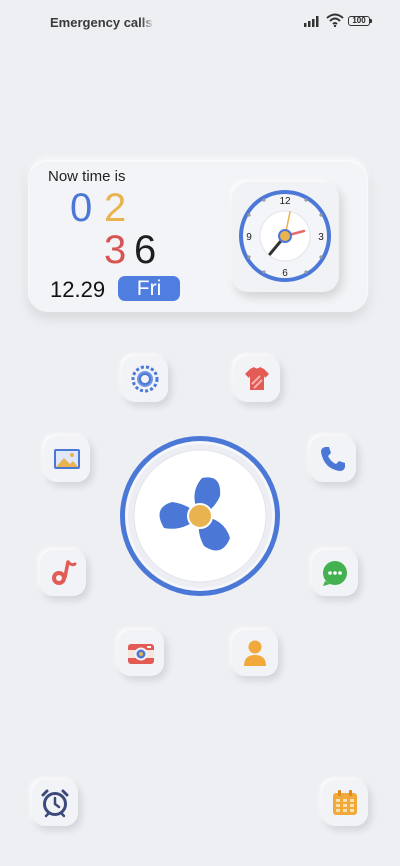 Image resolution: width=400 pixels, height=866 pixels. Describe the element at coordinates (200, 22) in the screenshot. I see `status-bar: Emergency calls only 100` at that location.